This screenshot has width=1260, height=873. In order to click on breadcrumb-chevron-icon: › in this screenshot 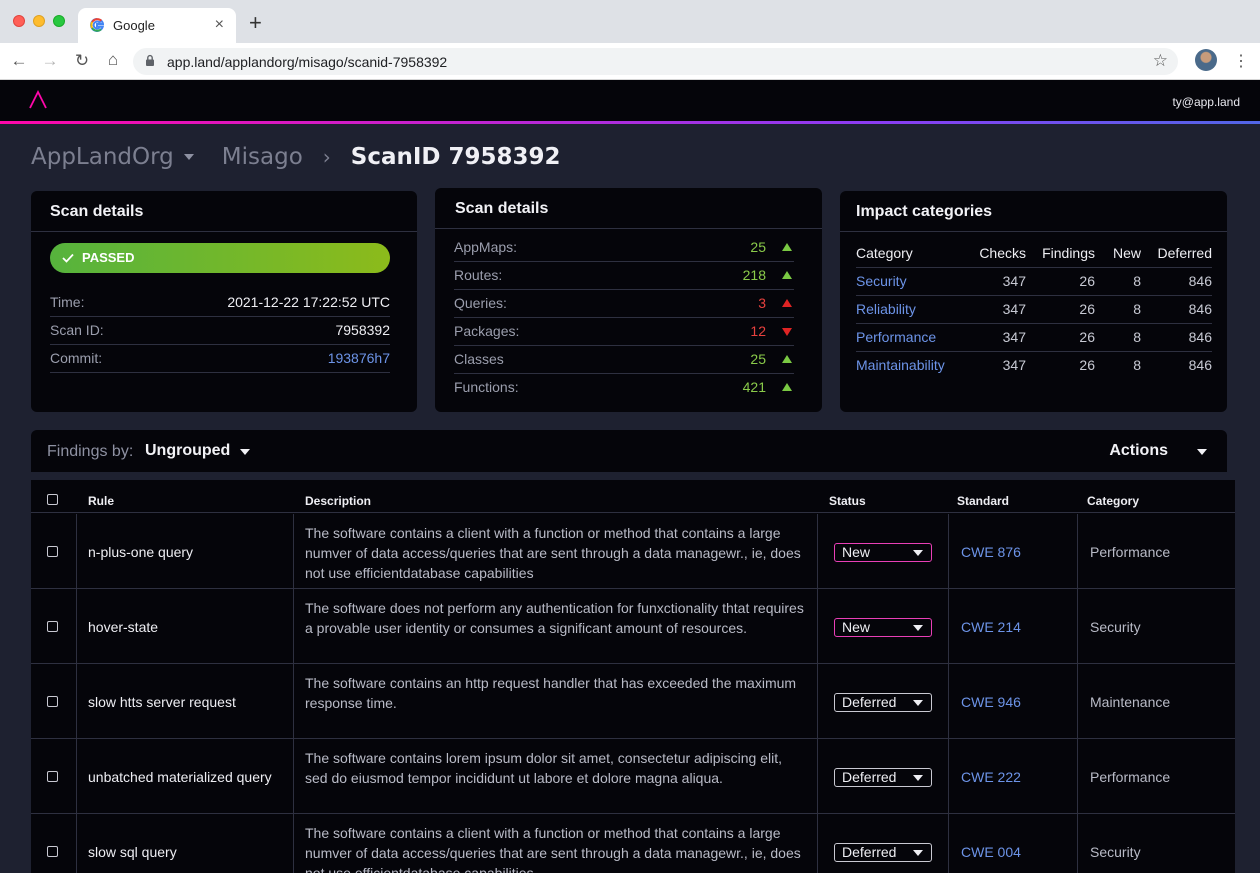, I will do `click(326, 157)`.